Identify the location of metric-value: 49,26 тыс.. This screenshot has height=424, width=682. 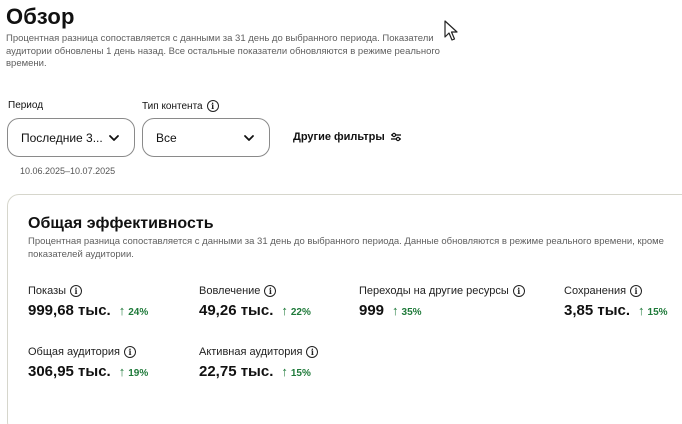
(236, 310).